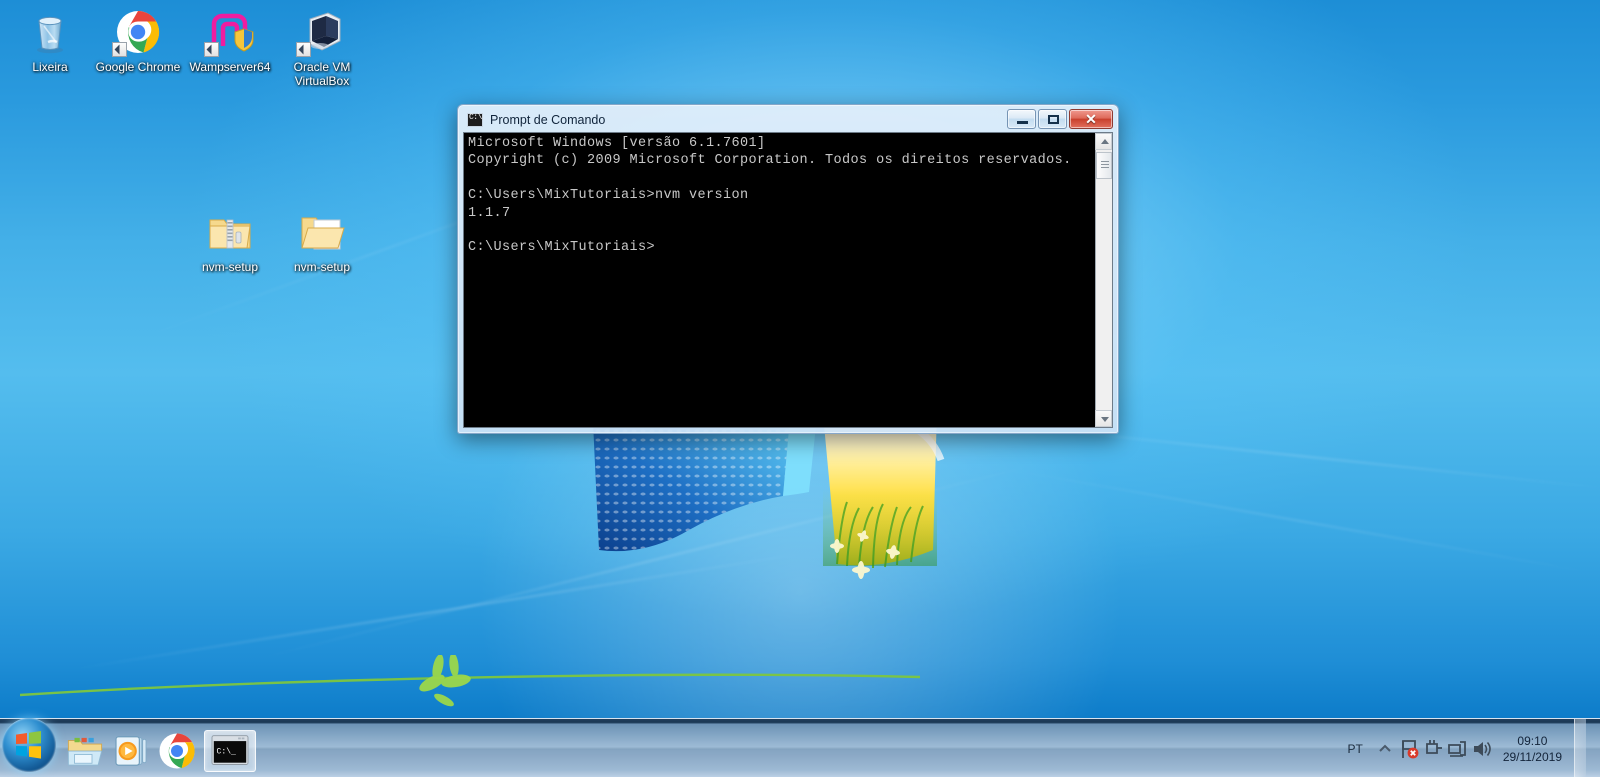 This screenshot has height=777, width=1600. Describe the element at coordinates (1532, 740) in the screenshot. I see `clock-time: 09:10` at that location.